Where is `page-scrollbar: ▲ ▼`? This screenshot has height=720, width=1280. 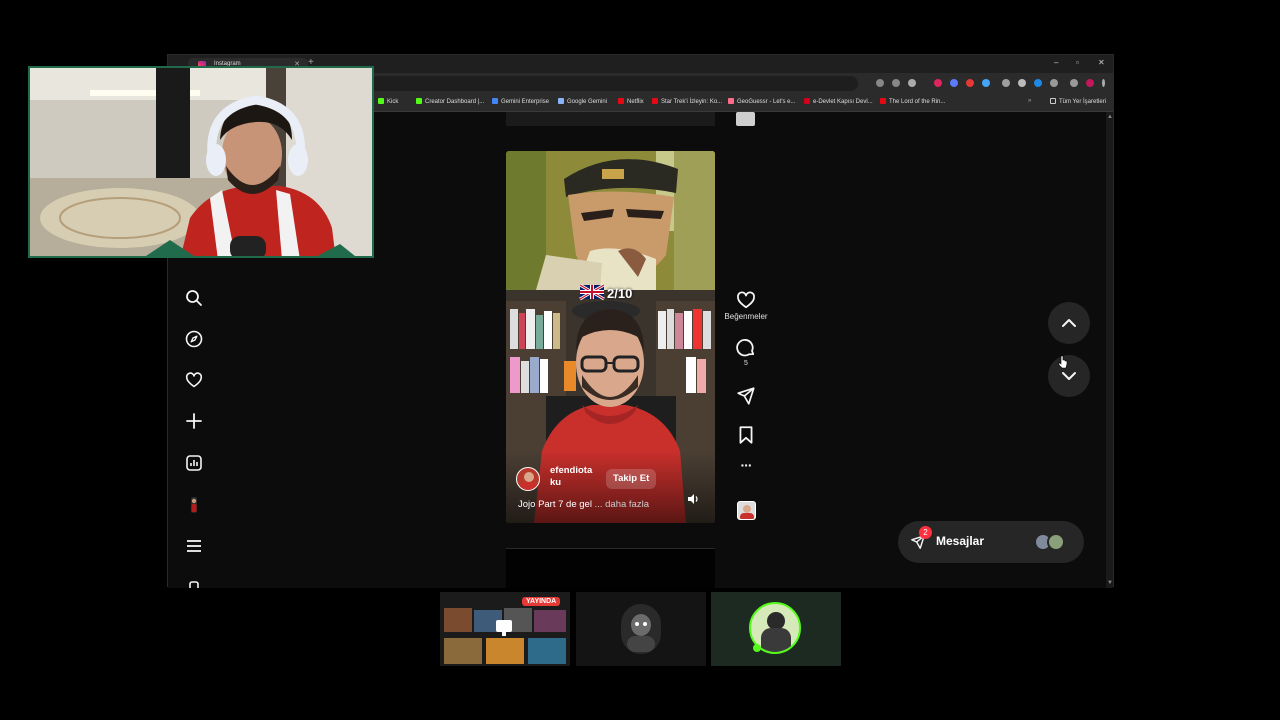 page-scrollbar: ▲ ▼ is located at coordinates (1109, 350).